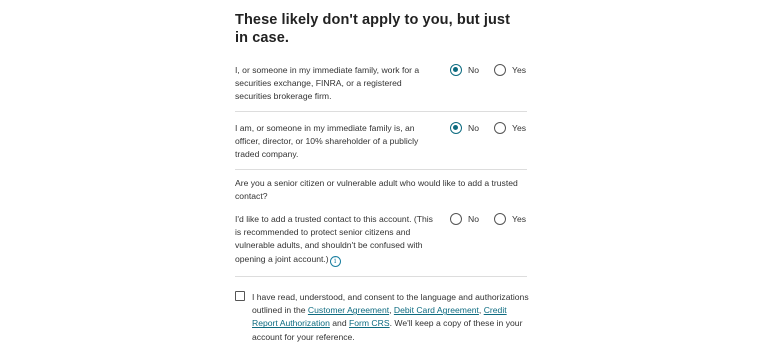  I want to click on consent-separator: and, so click(339, 323).